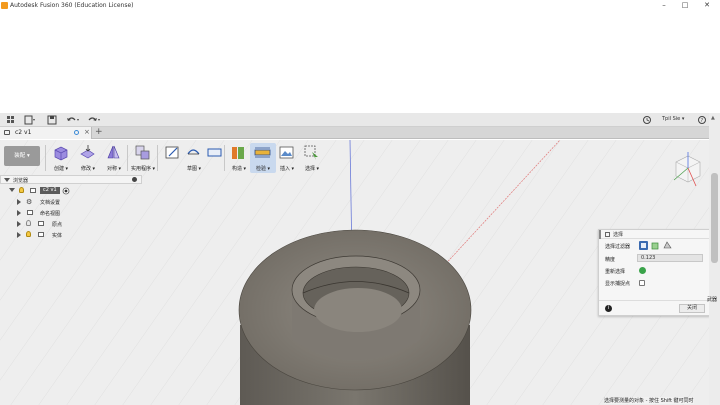 This screenshot has height=405, width=720. What do you see at coordinates (71, 224) in the screenshot?
I see `tree-item-origin: 原点` at bounding box center [71, 224].